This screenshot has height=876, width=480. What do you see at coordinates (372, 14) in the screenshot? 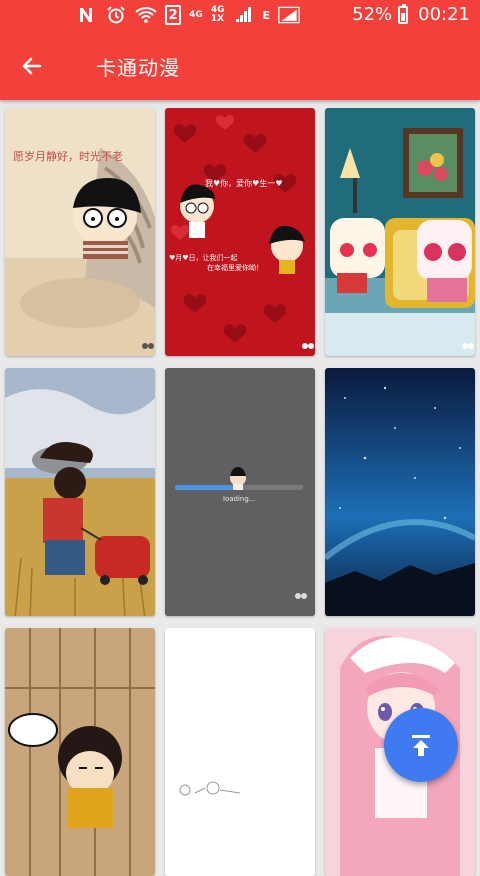
I see `battery-percent: 52%` at bounding box center [372, 14].